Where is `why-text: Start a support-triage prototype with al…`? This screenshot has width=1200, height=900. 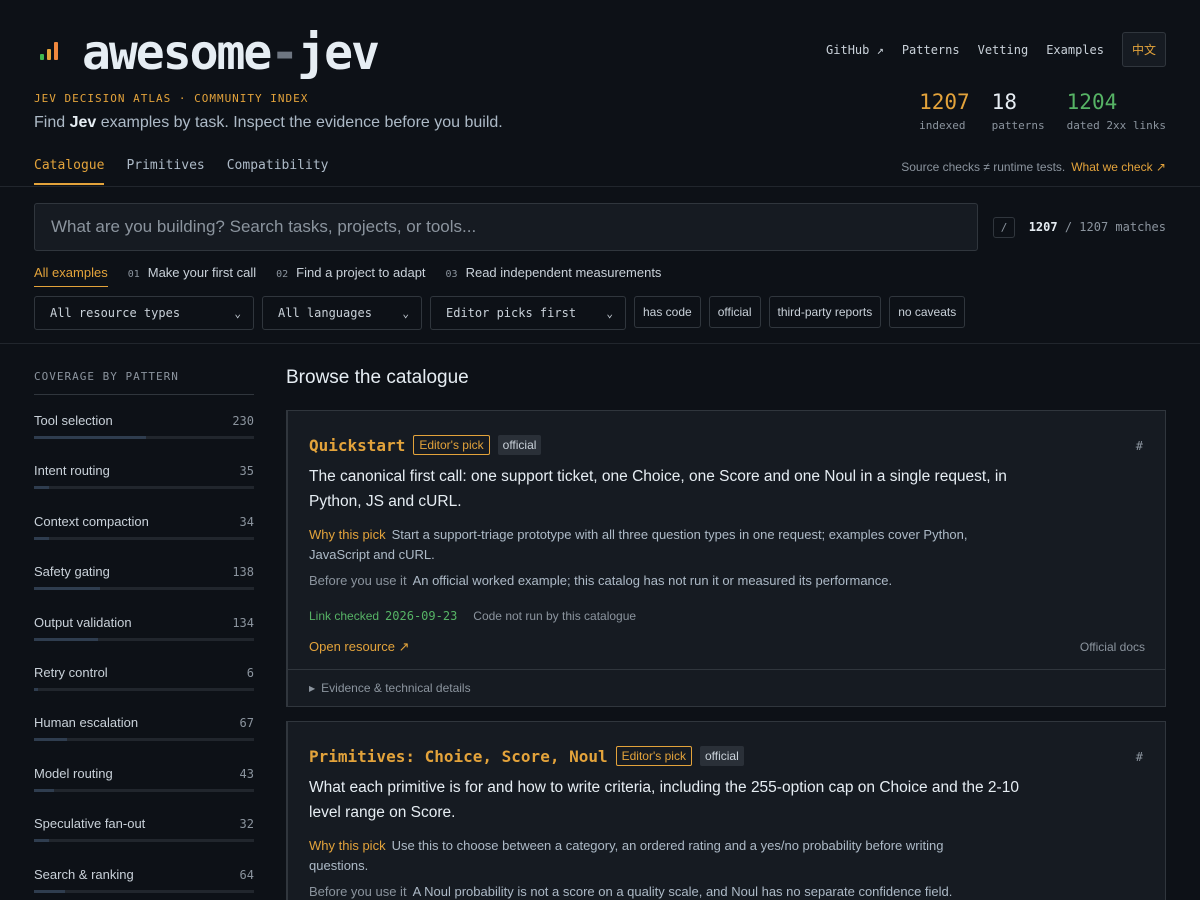 why-text: Start a support-triage prototype with al… is located at coordinates (638, 544).